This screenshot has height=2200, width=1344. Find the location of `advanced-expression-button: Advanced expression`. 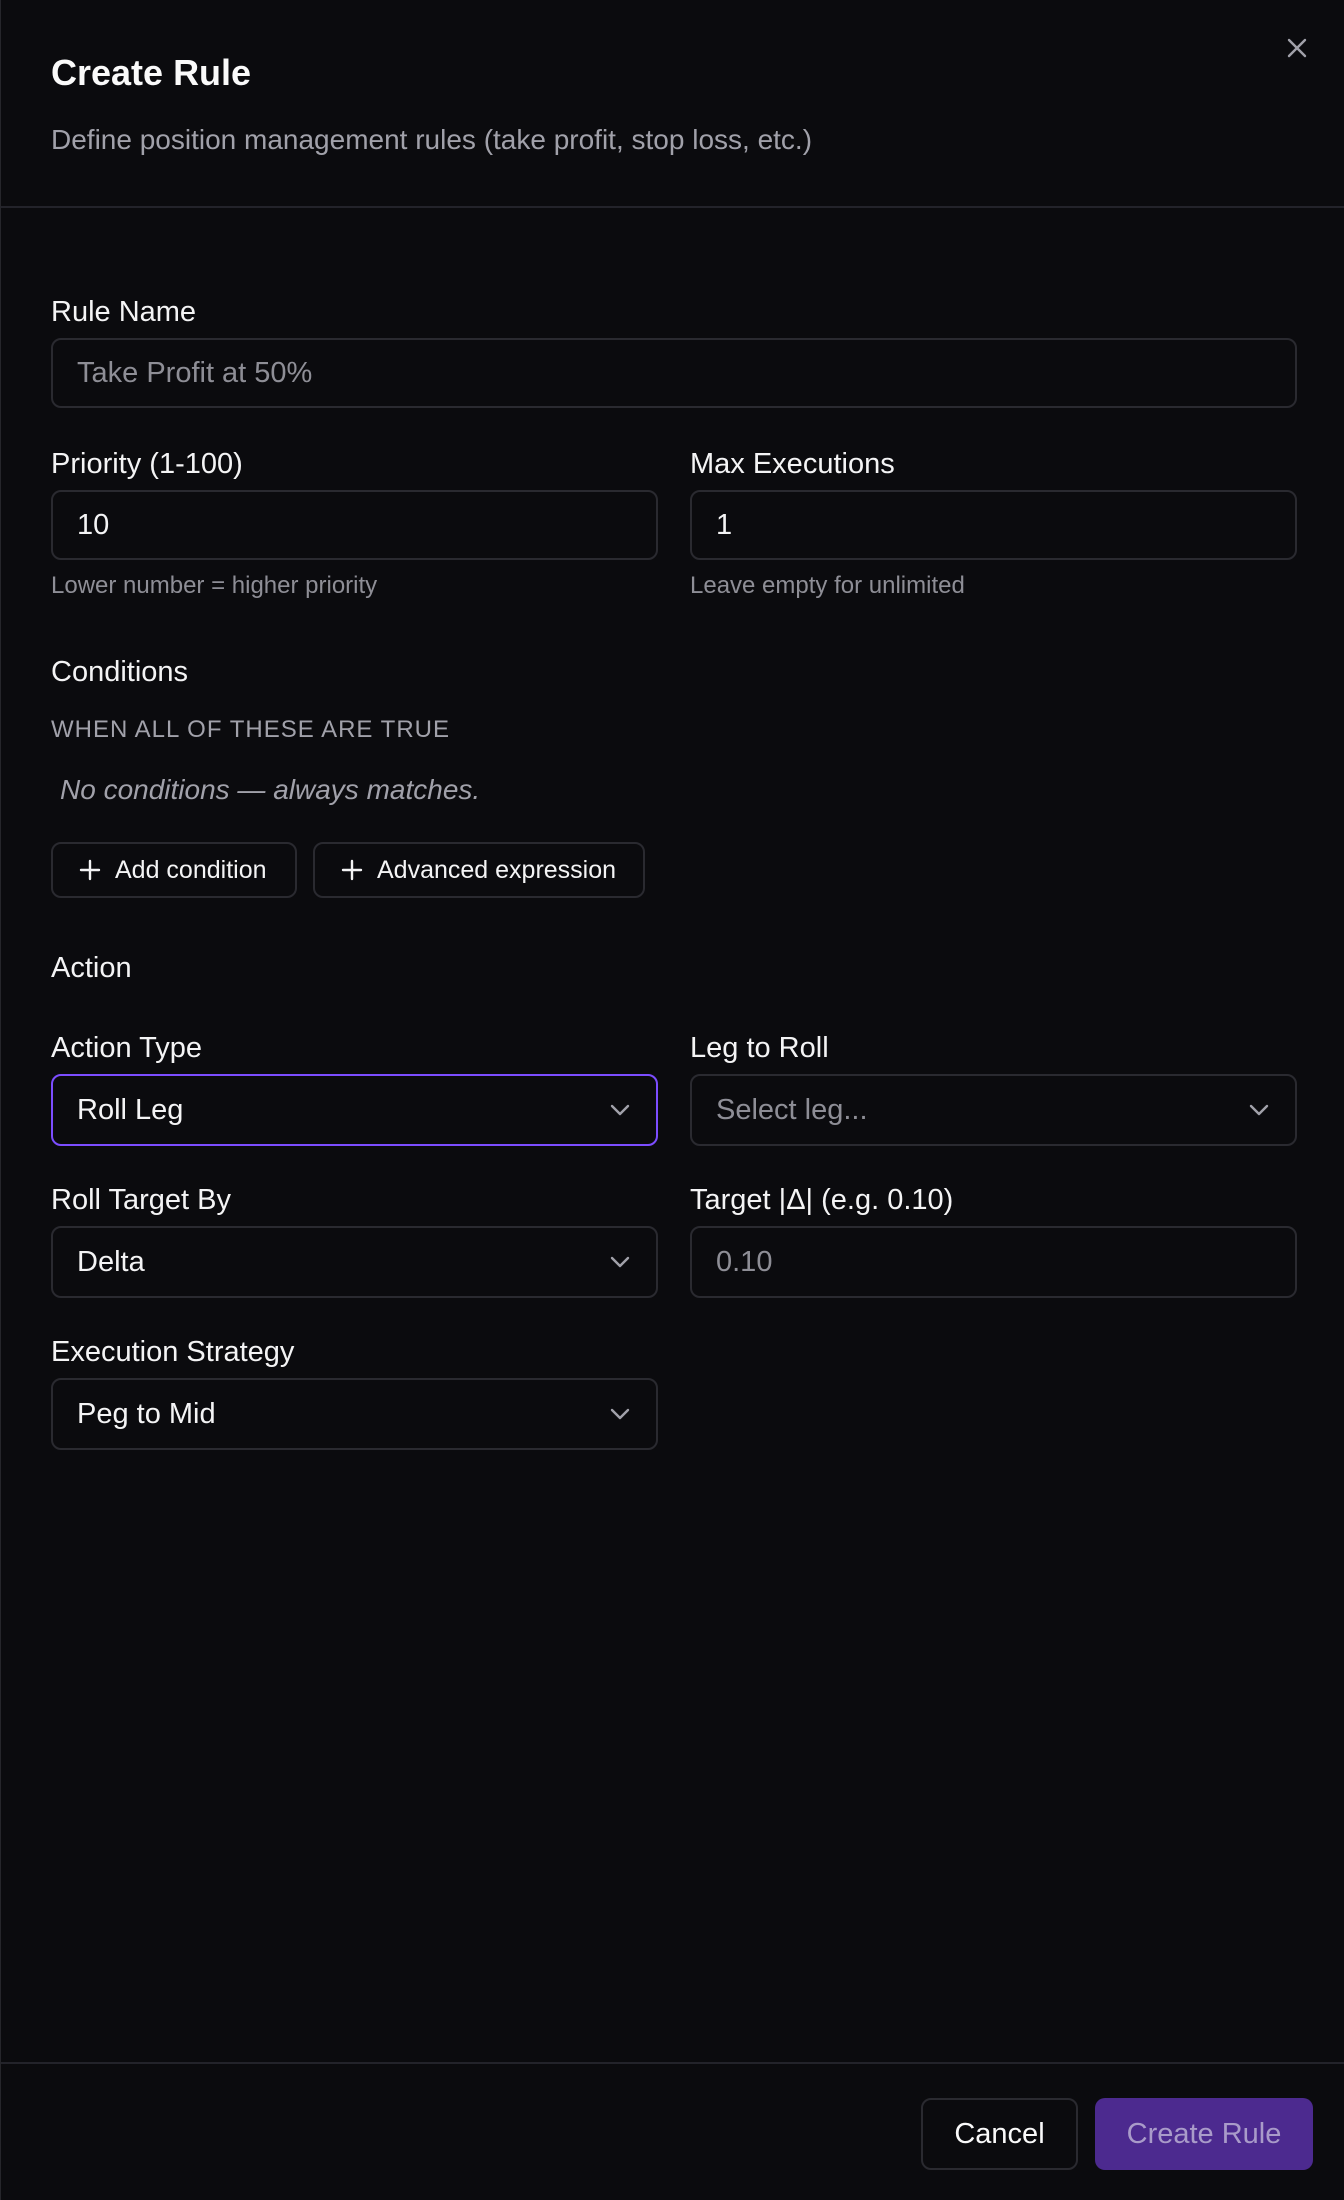

advanced-expression-button: Advanced expression is located at coordinates (479, 870).